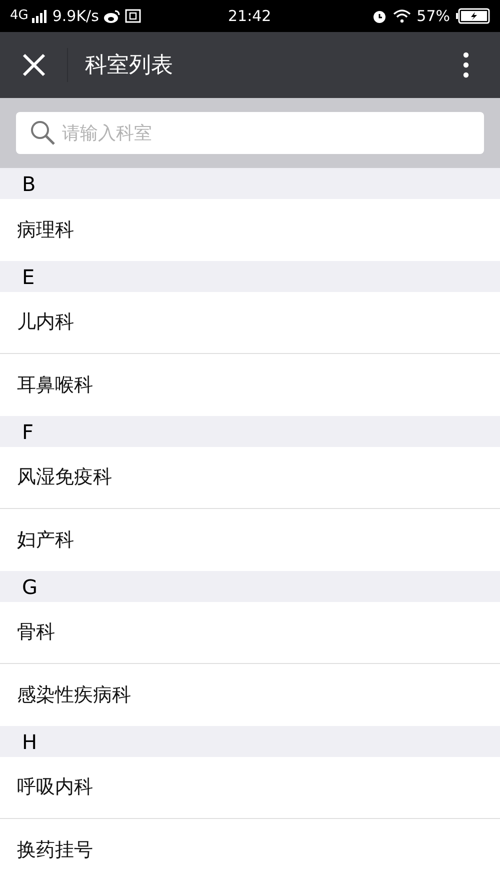  Describe the element at coordinates (34, 65) in the screenshot. I see `close-icon` at that location.